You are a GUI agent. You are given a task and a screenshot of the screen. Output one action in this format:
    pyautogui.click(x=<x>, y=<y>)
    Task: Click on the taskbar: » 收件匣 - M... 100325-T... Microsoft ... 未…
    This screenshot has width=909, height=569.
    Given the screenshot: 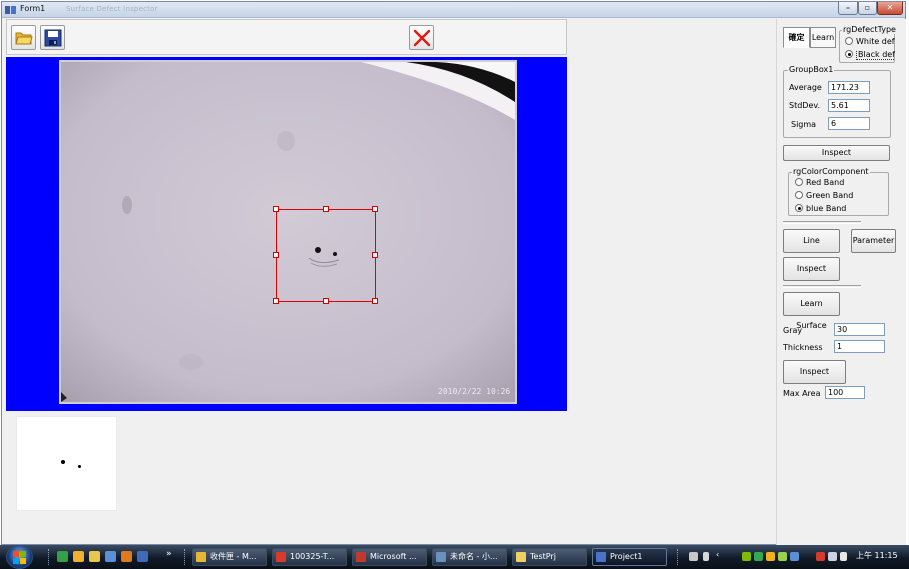 What is the action you would take?
    pyautogui.click(x=454, y=557)
    